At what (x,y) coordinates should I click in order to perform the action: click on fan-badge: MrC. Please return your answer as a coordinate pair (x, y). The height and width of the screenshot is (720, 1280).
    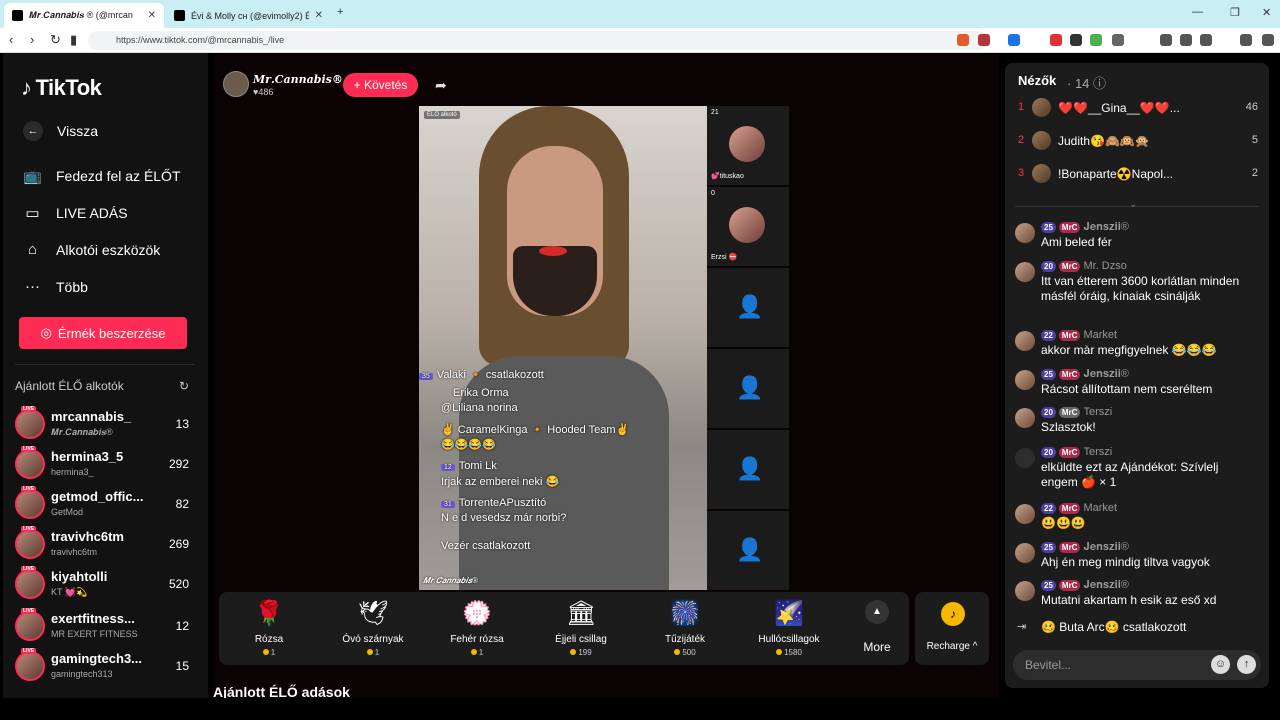
    Looking at the image, I should click on (1069, 412).